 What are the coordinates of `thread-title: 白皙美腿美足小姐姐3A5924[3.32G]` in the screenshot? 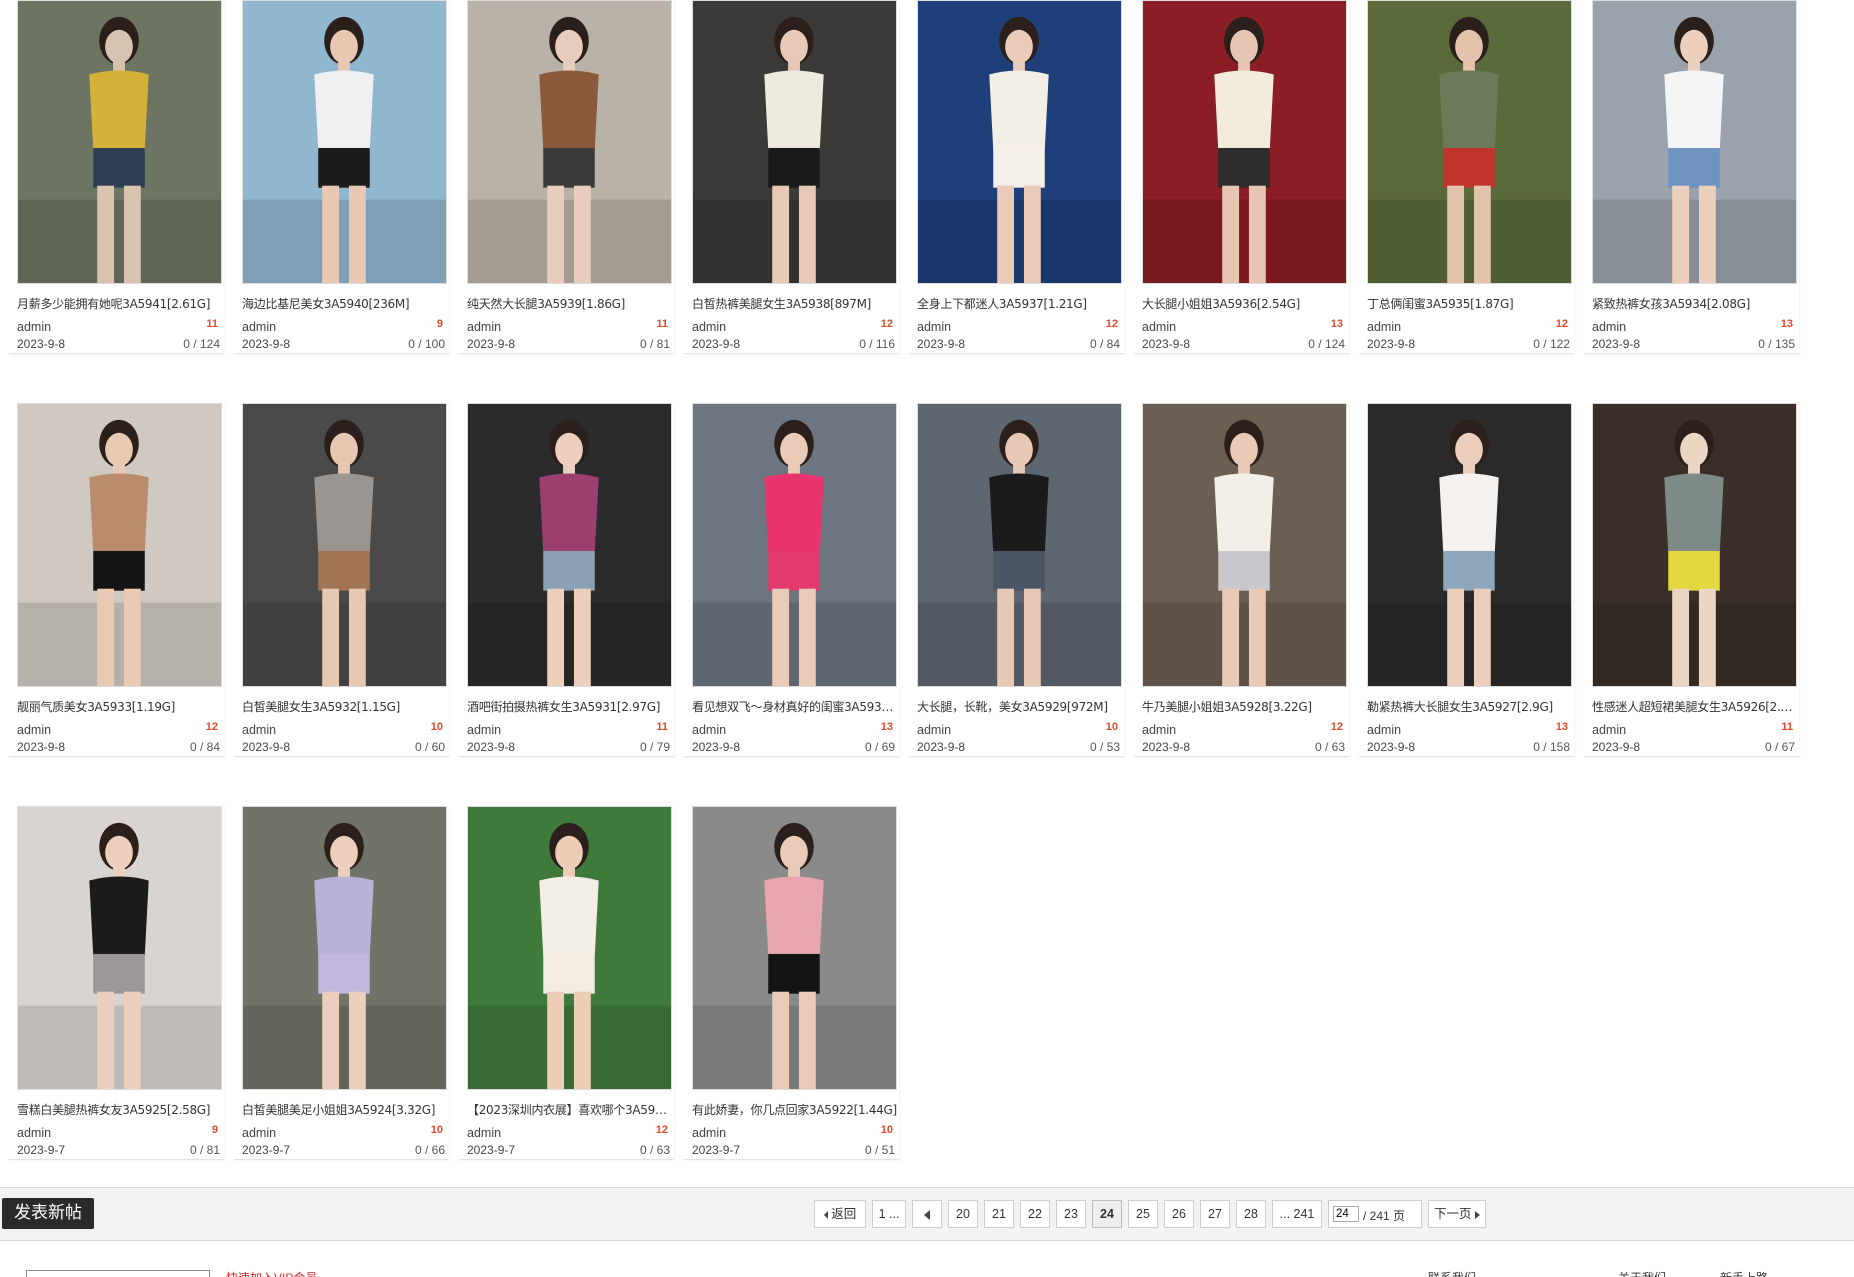 It's located at (344, 1109).